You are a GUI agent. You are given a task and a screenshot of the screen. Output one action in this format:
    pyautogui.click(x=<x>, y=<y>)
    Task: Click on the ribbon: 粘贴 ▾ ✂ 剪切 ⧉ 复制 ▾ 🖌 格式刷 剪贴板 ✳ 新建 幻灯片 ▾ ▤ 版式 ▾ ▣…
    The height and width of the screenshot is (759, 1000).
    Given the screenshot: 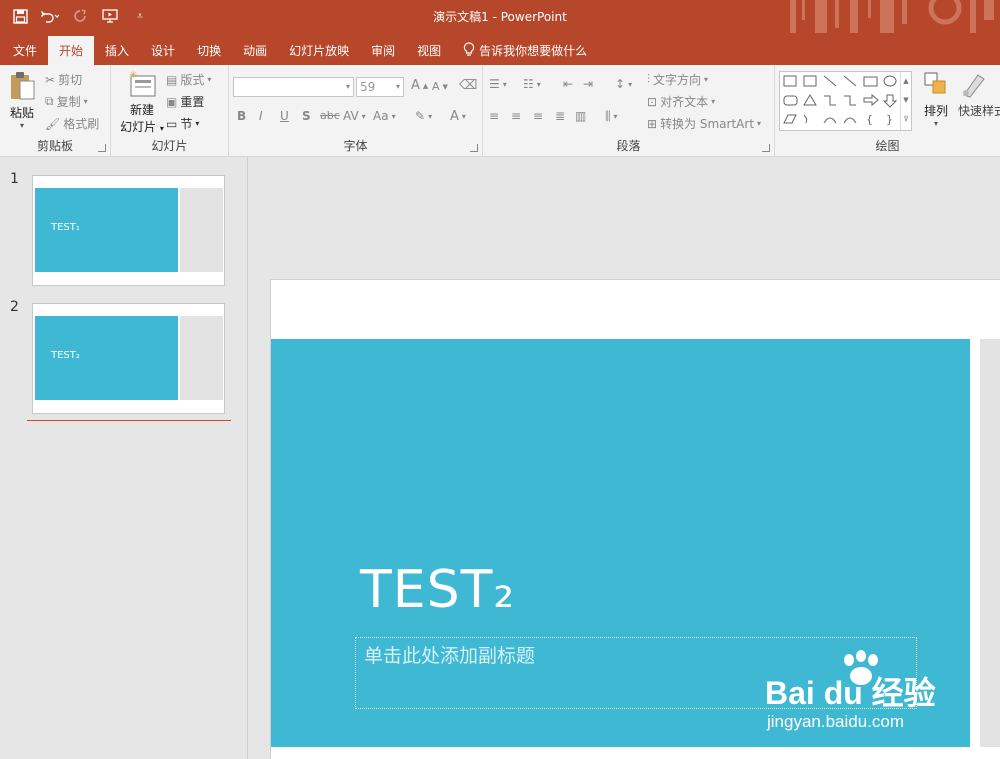 What is the action you would take?
    pyautogui.click(x=500, y=111)
    